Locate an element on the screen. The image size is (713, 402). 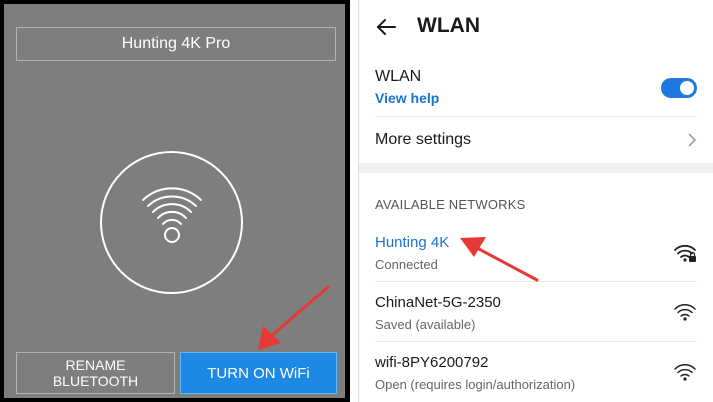
device-name-field: Hunting 4K Pro is located at coordinates (176, 44).